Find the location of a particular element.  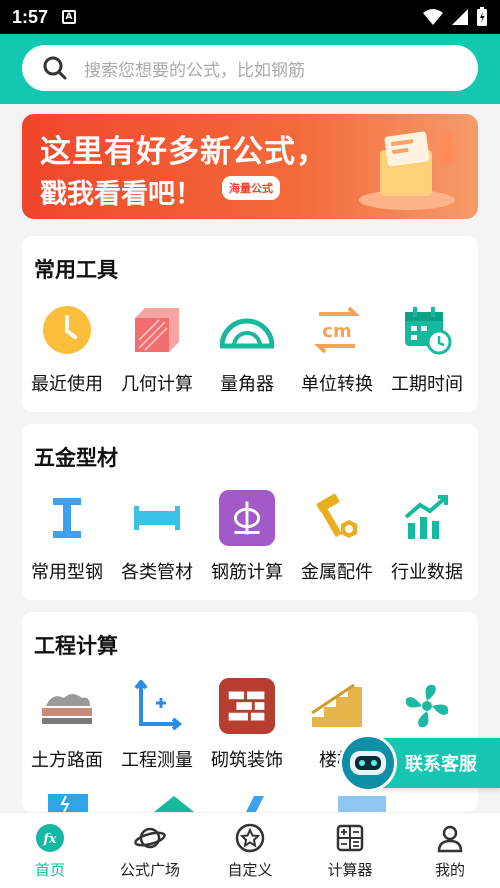

tool-protractor: 量角器 is located at coordinates (247, 349).